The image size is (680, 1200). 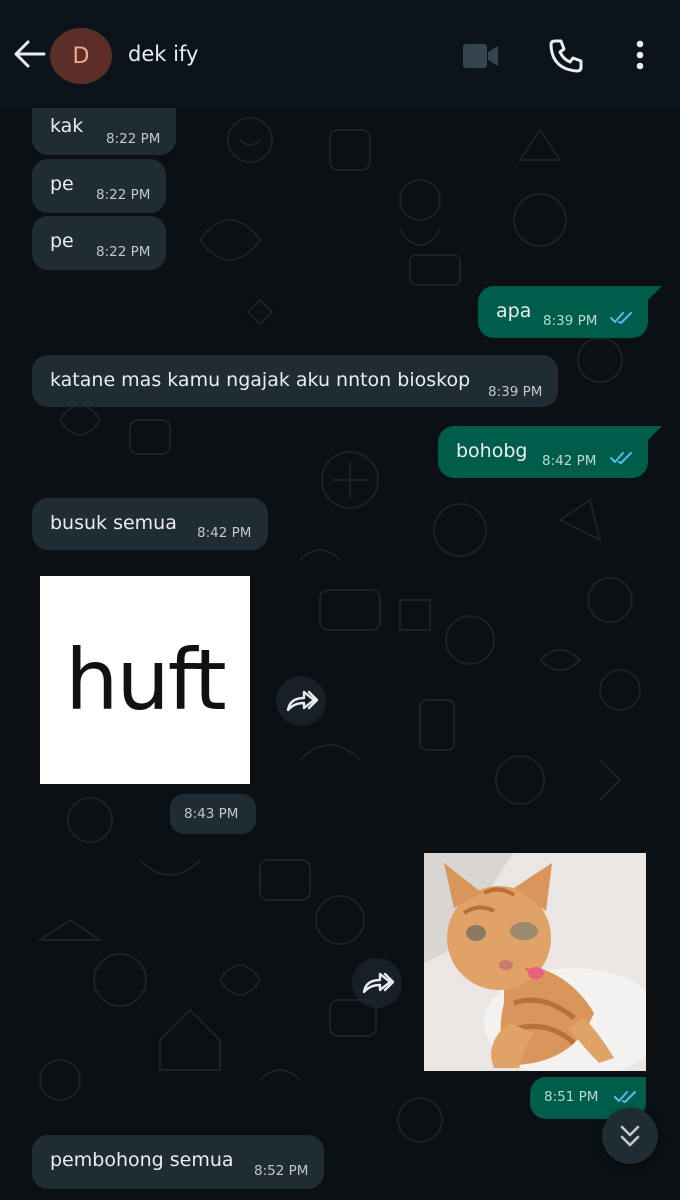 I want to click on message-time: 8:51 PM, so click(x=571, y=1097).